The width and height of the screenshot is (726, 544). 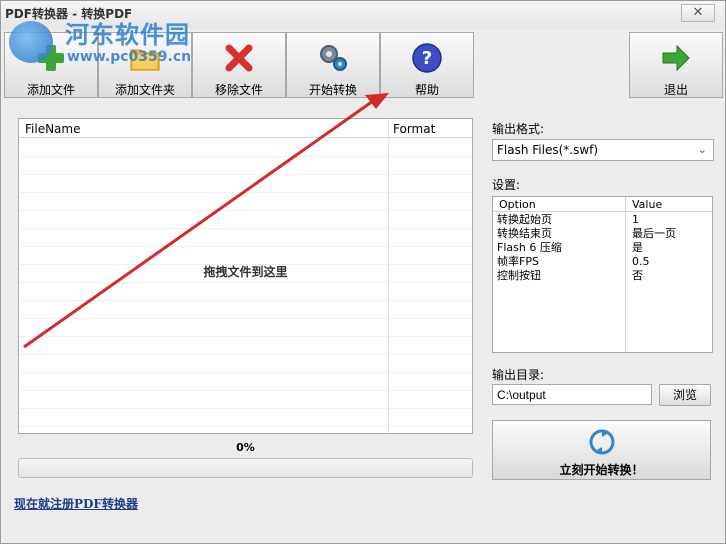 I want to click on gears-icon, so click(x=333, y=58).